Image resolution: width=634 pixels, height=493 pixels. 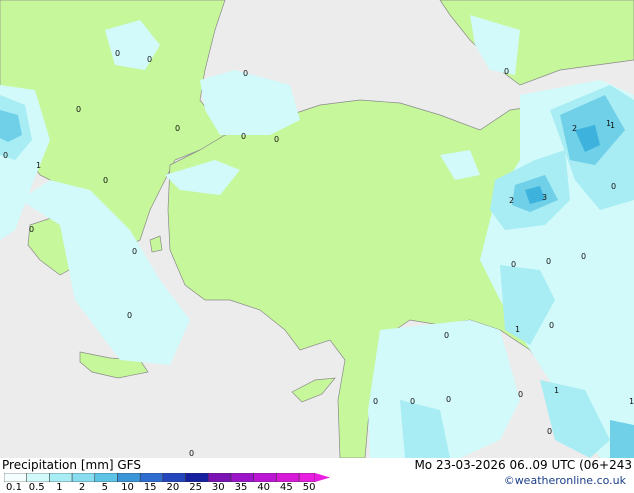 What do you see at coordinates (309, 487) in the screenshot?
I see `legend-tick-label: 50` at bounding box center [309, 487].